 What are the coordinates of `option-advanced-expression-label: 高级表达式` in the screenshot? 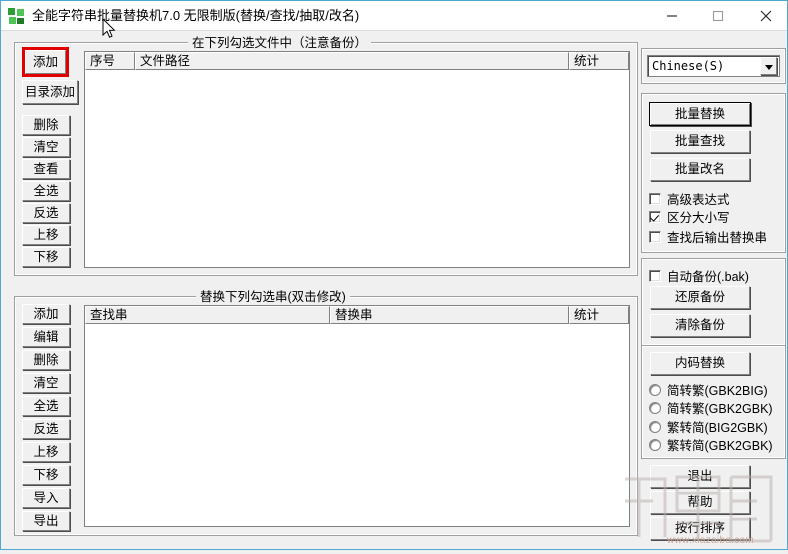 It's located at (698, 200).